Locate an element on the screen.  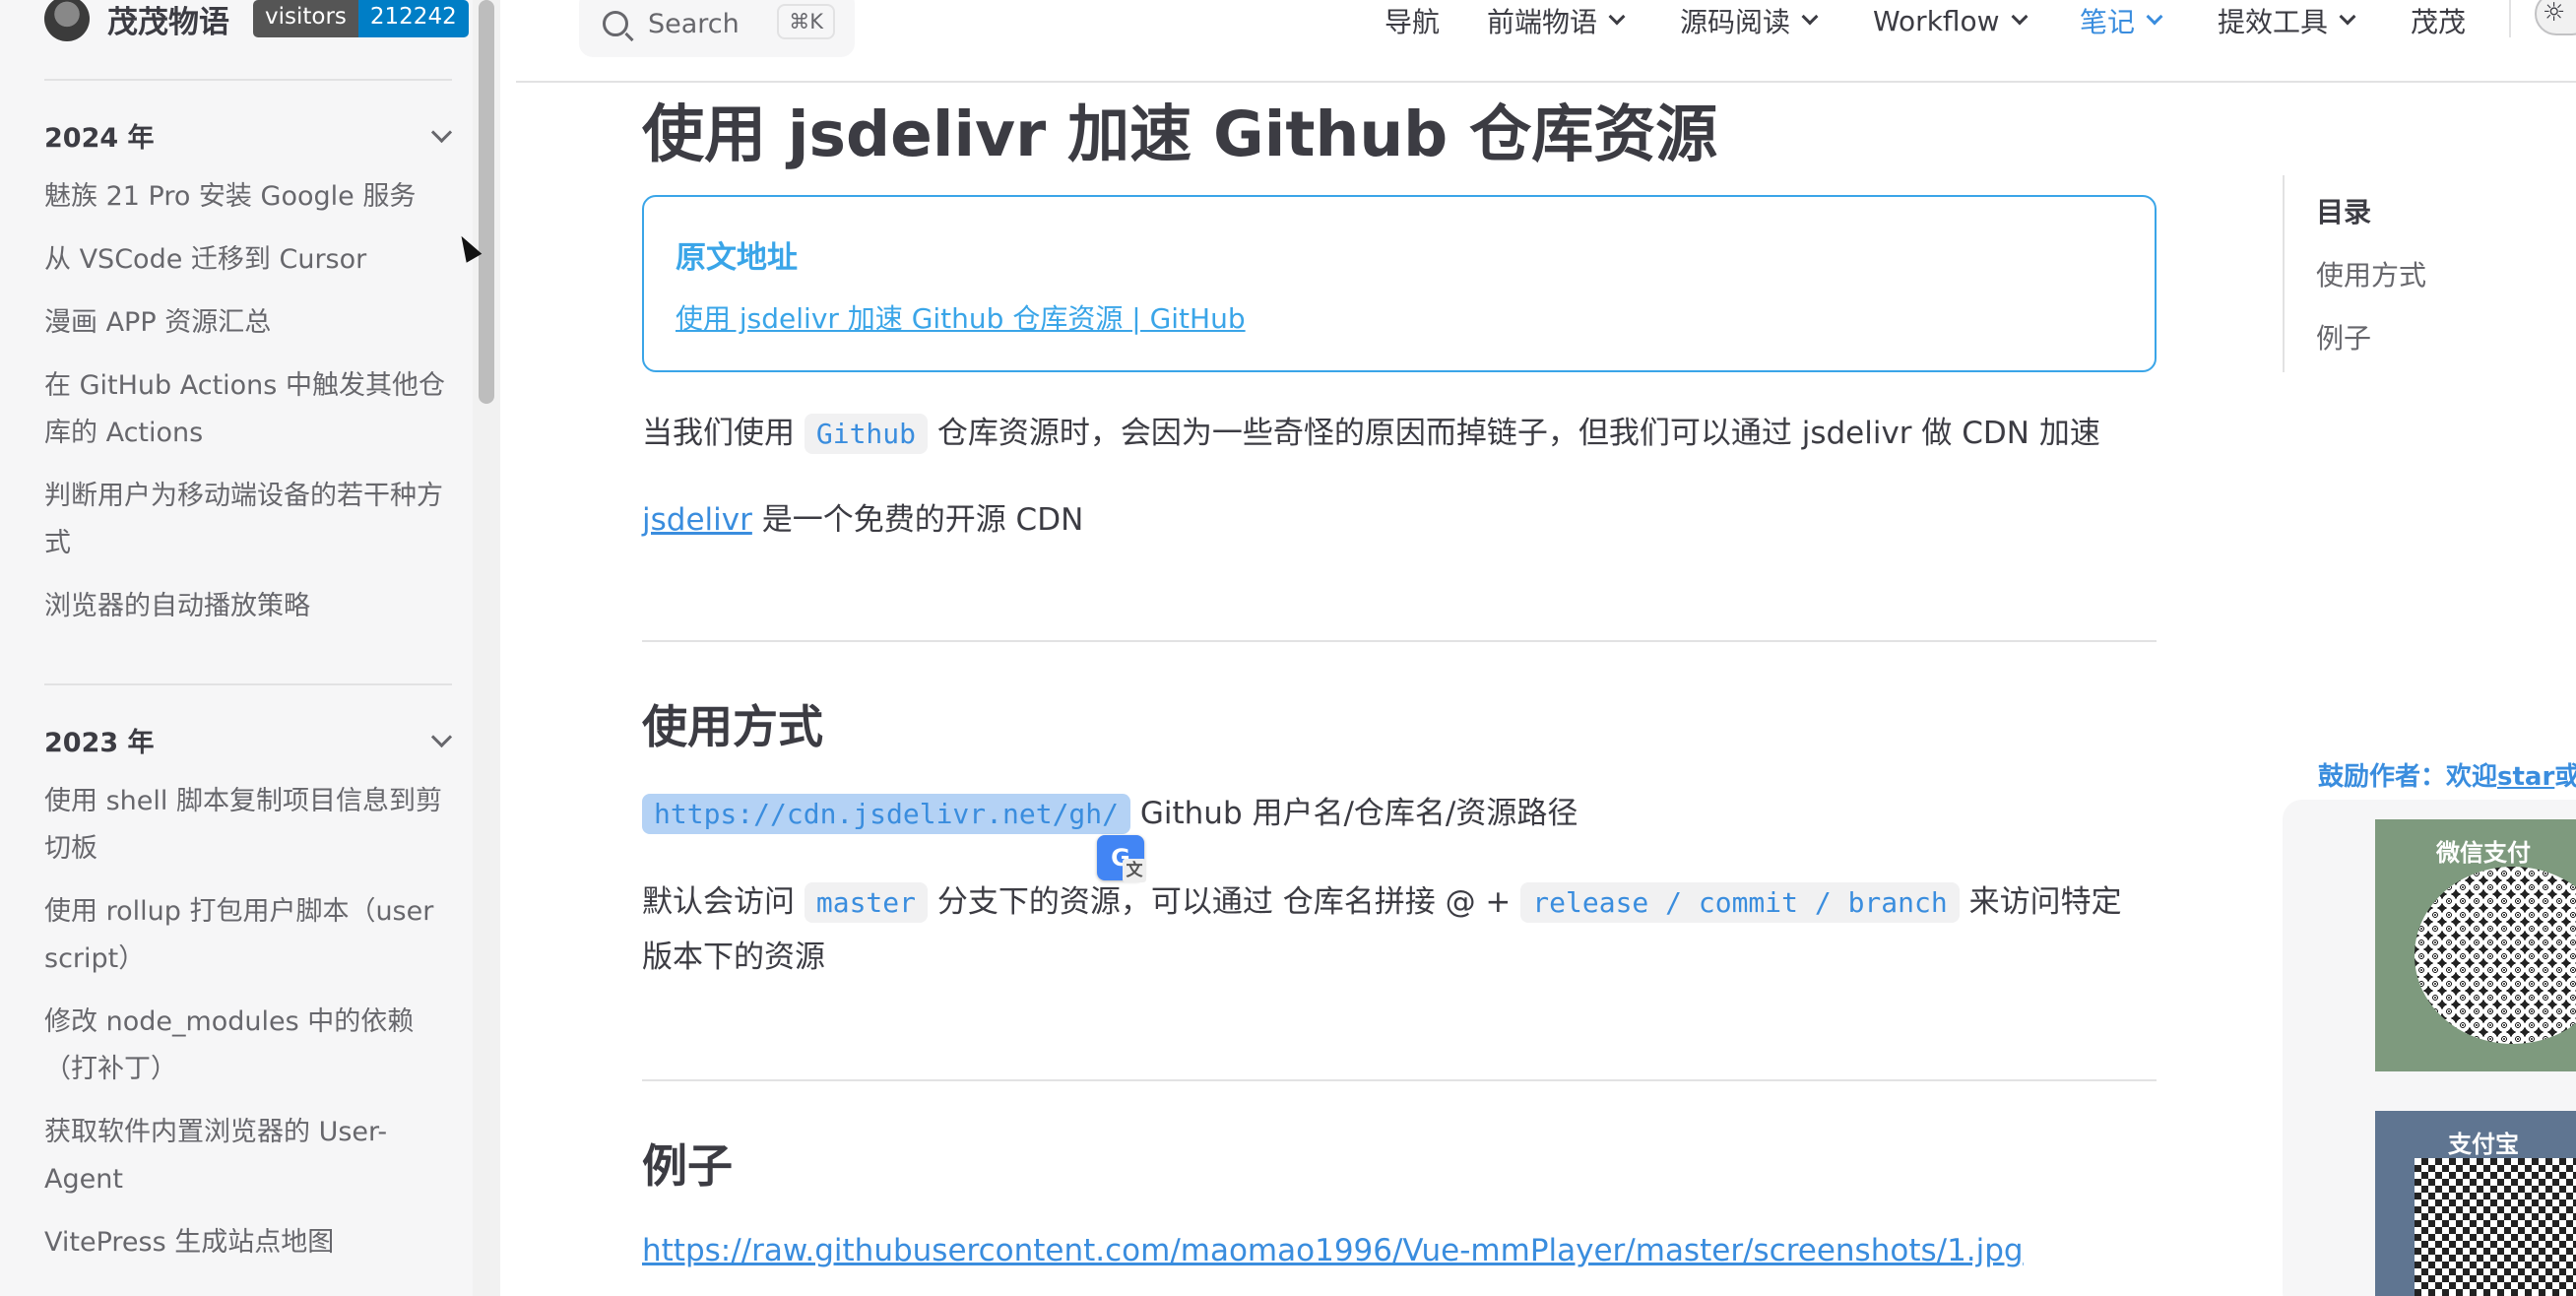
avatar is located at coordinates (67, 21).